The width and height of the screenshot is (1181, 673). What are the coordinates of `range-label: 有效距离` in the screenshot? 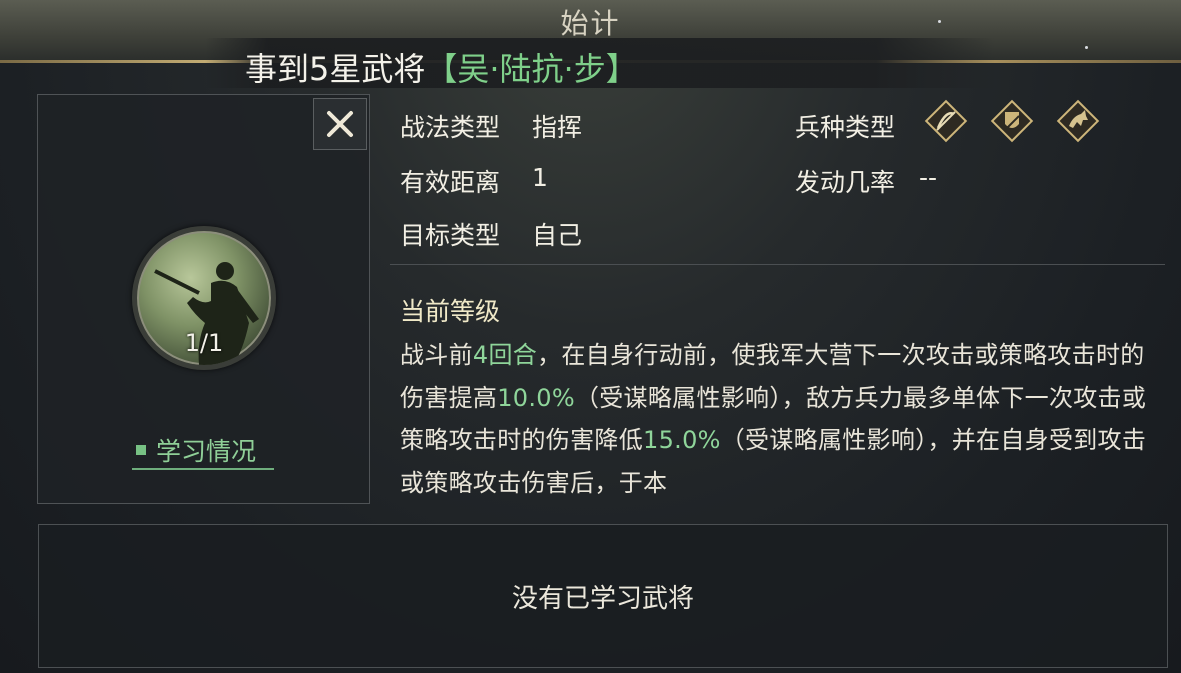 It's located at (450, 182).